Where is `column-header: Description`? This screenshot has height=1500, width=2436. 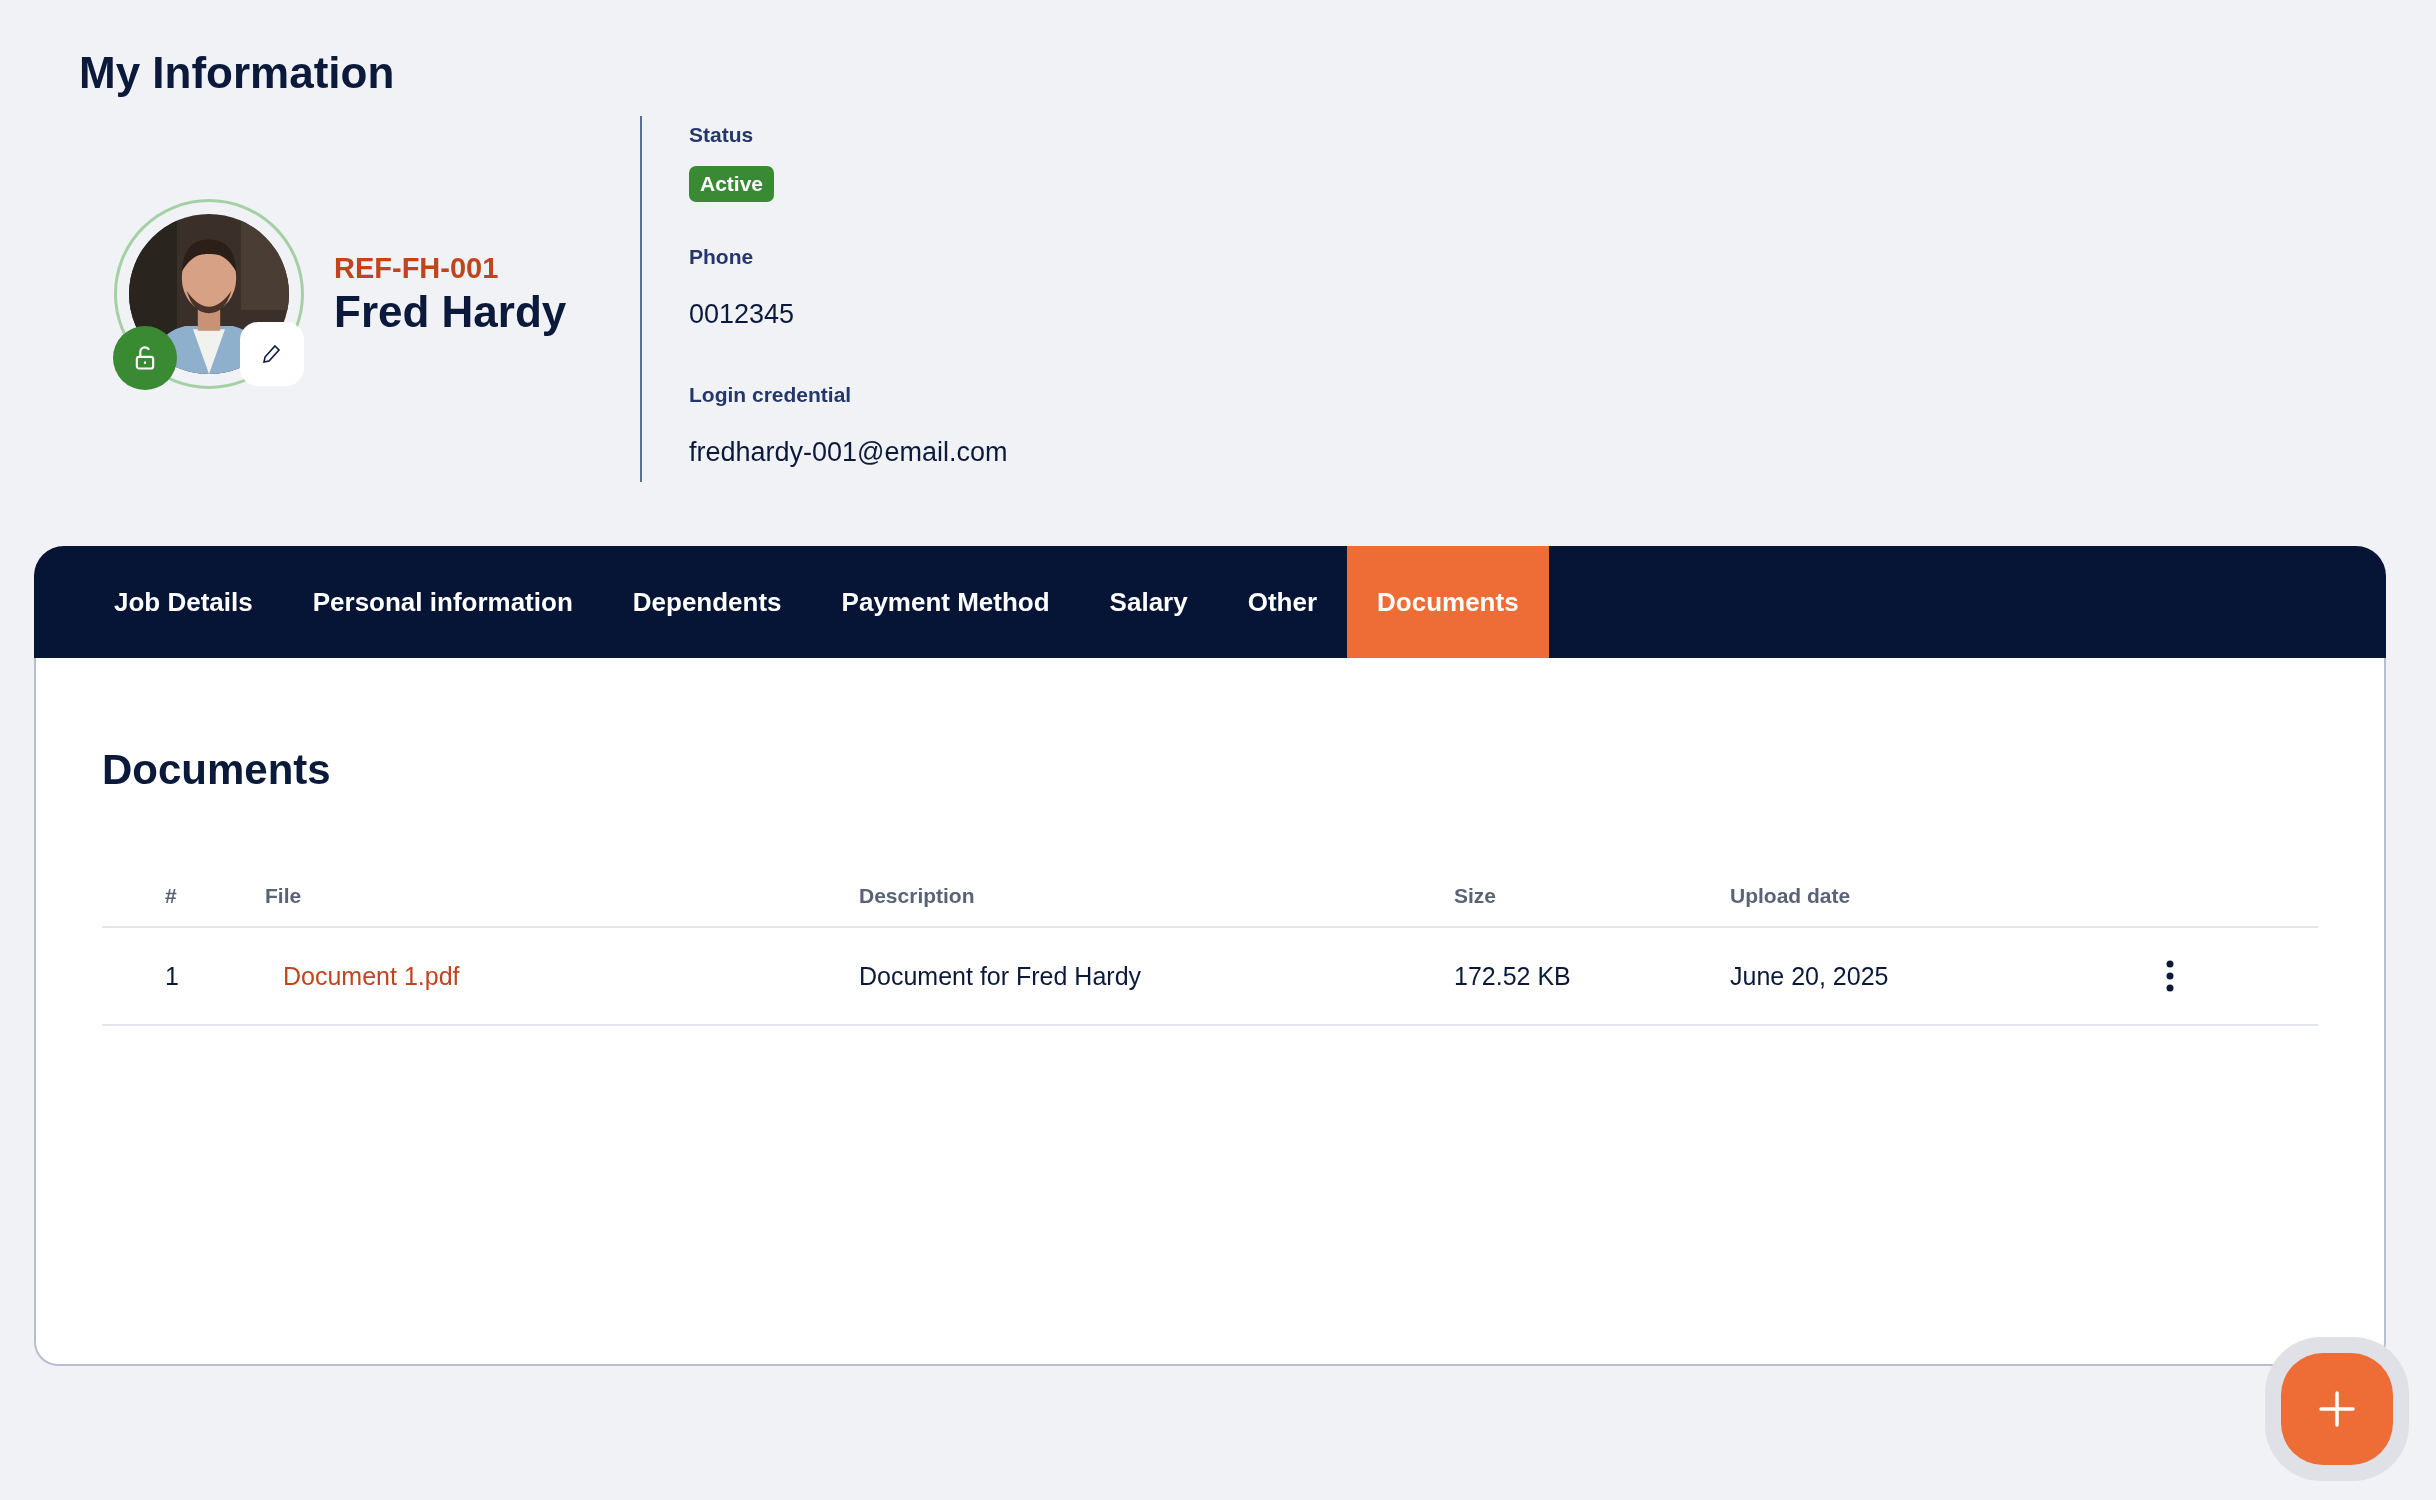 column-header: Description is located at coordinates (917, 896).